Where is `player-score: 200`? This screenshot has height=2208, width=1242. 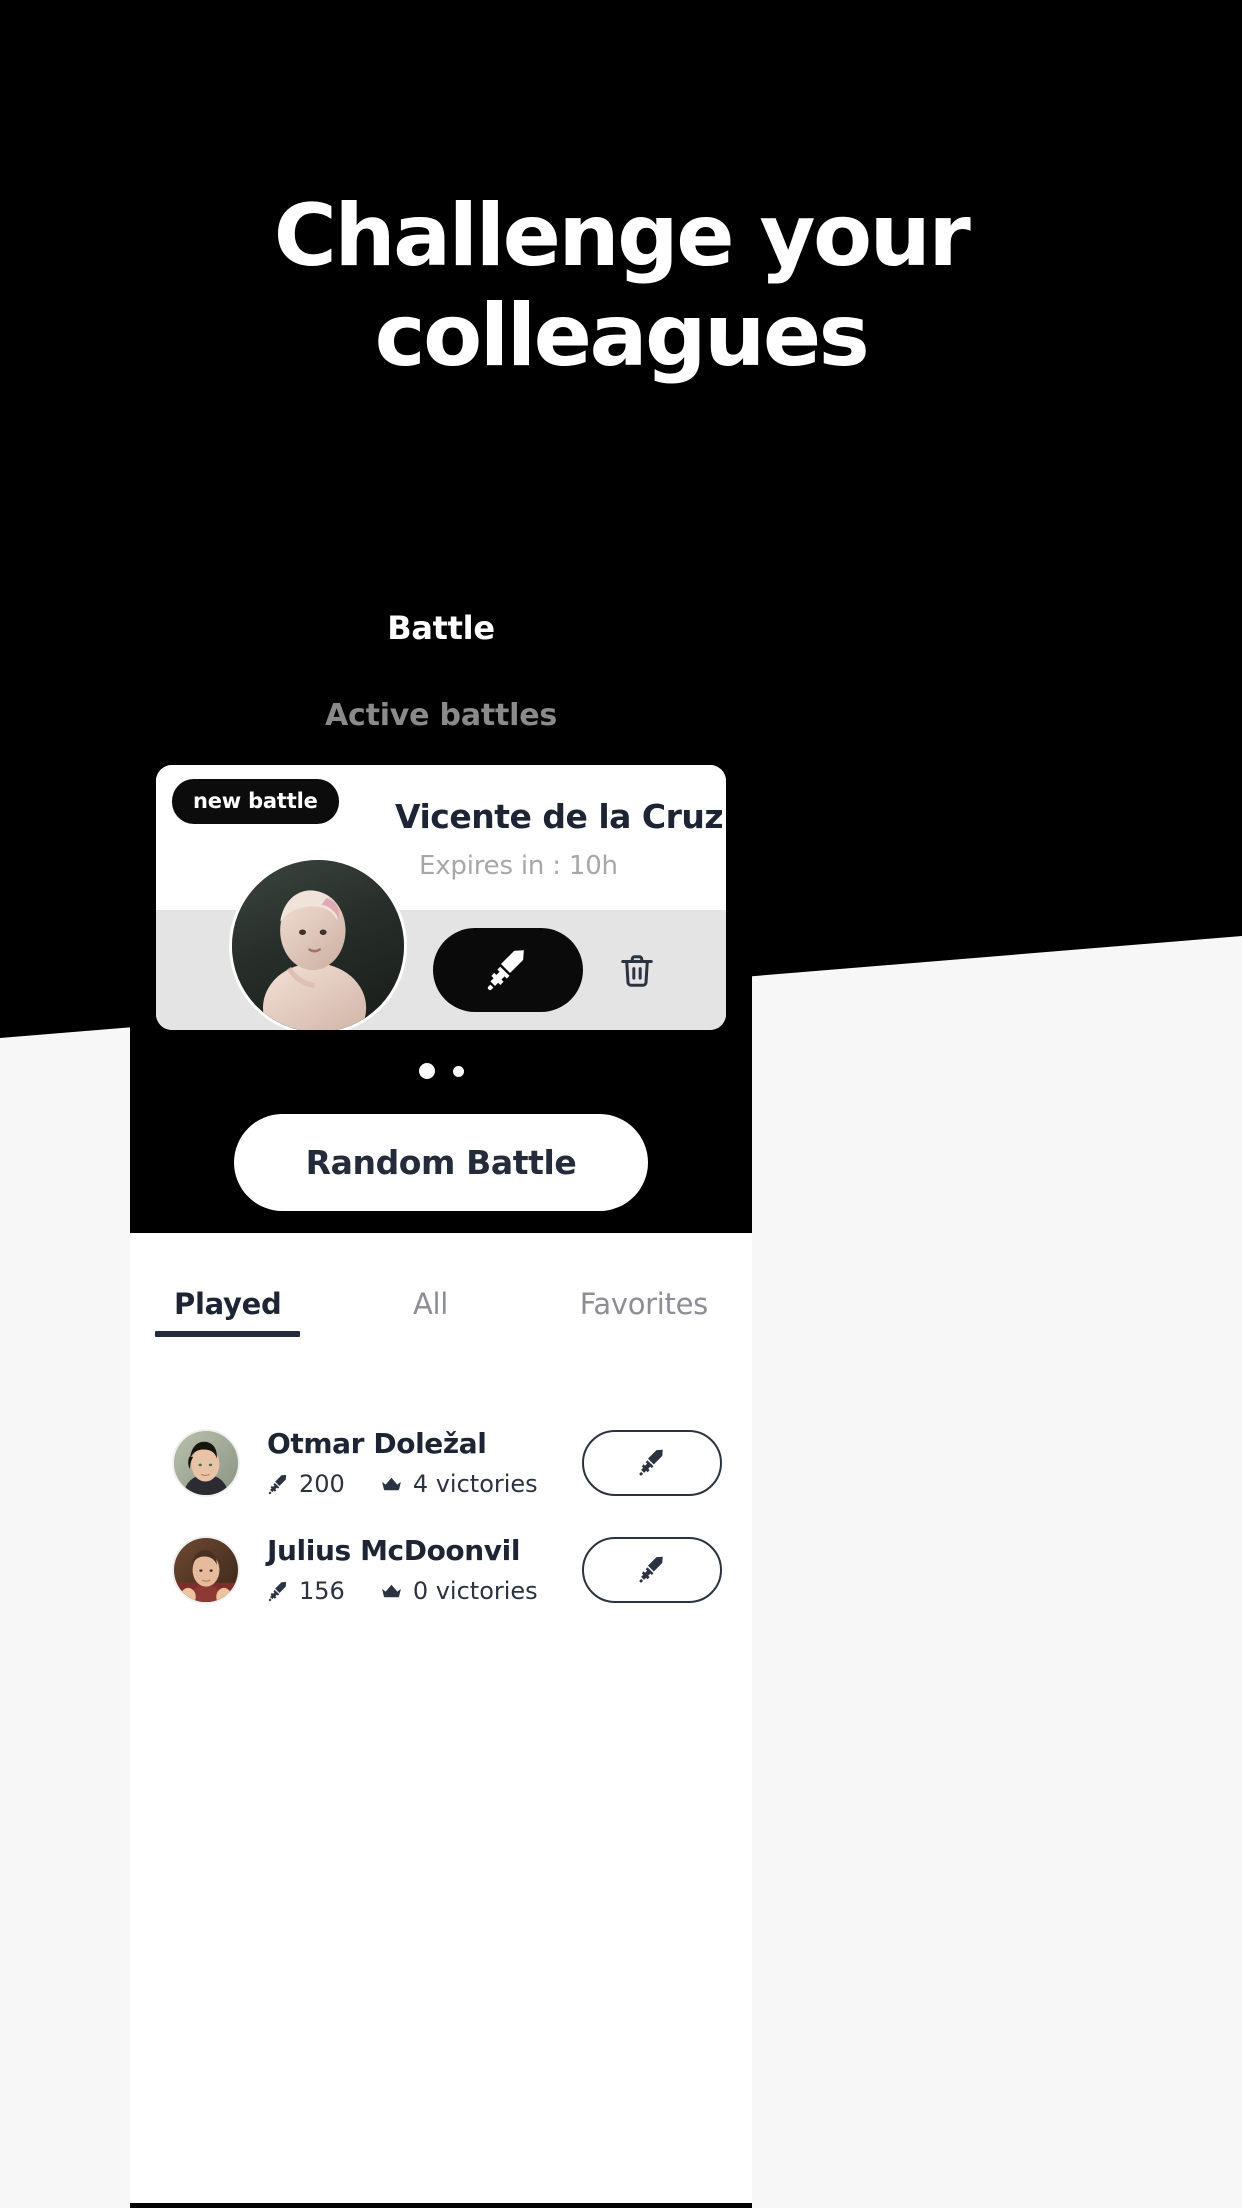
player-score: 200 is located at coordinates (322, 1484).